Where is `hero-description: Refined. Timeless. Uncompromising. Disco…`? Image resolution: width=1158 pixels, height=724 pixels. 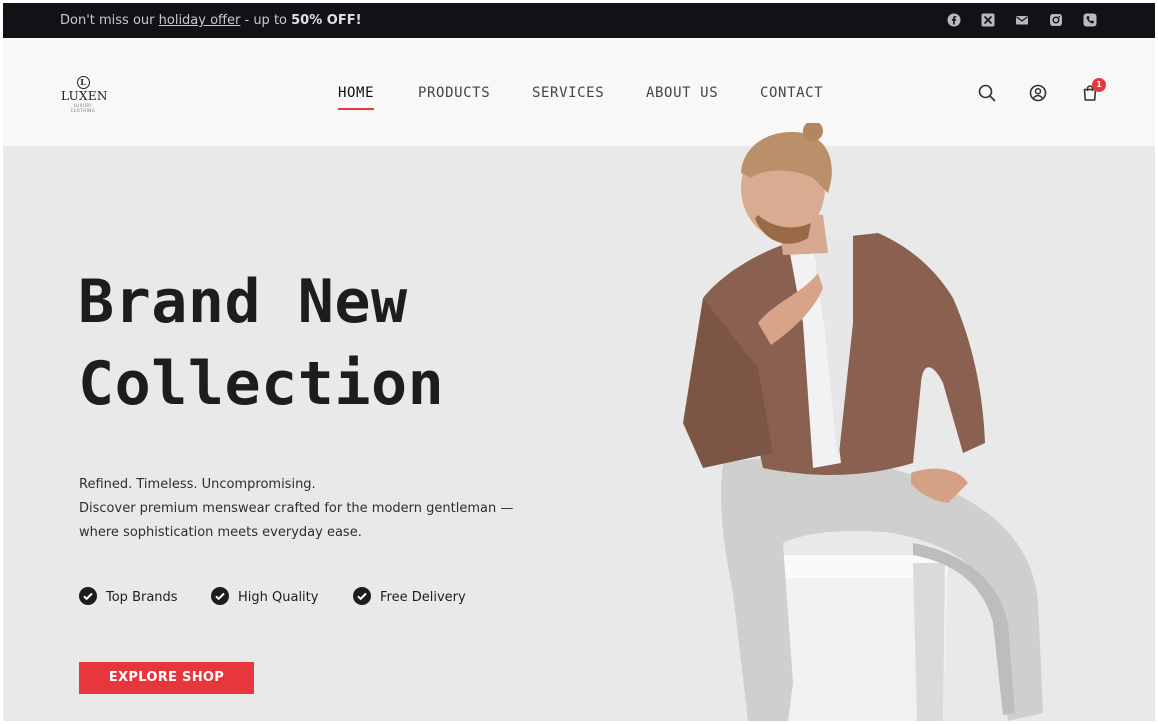
hero-description: Refined. Timeless. Uncompromising. Disco… is located at coordinates (296, 509).